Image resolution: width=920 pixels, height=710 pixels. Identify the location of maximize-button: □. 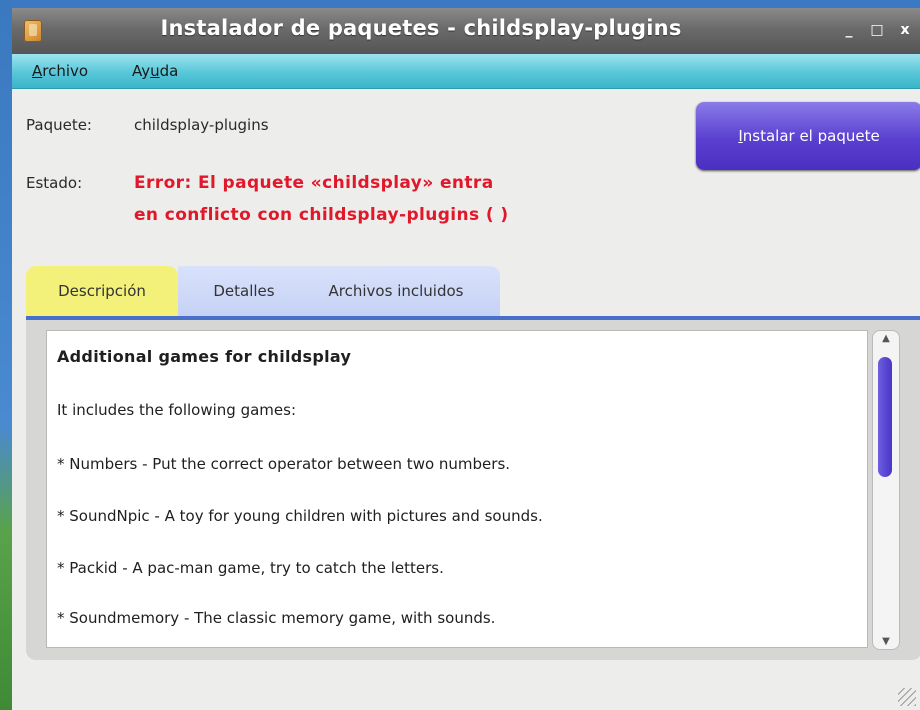
(877, 30).